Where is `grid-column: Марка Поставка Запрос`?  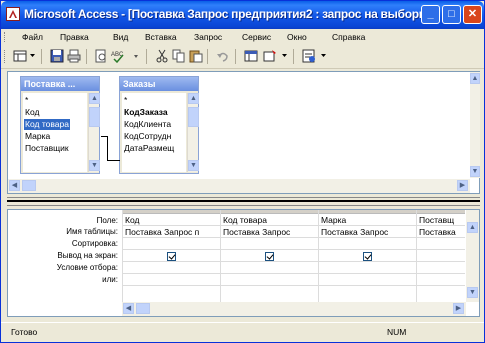
grid-column: Марка Поставка Запрос is located at coordinates (367, 263).